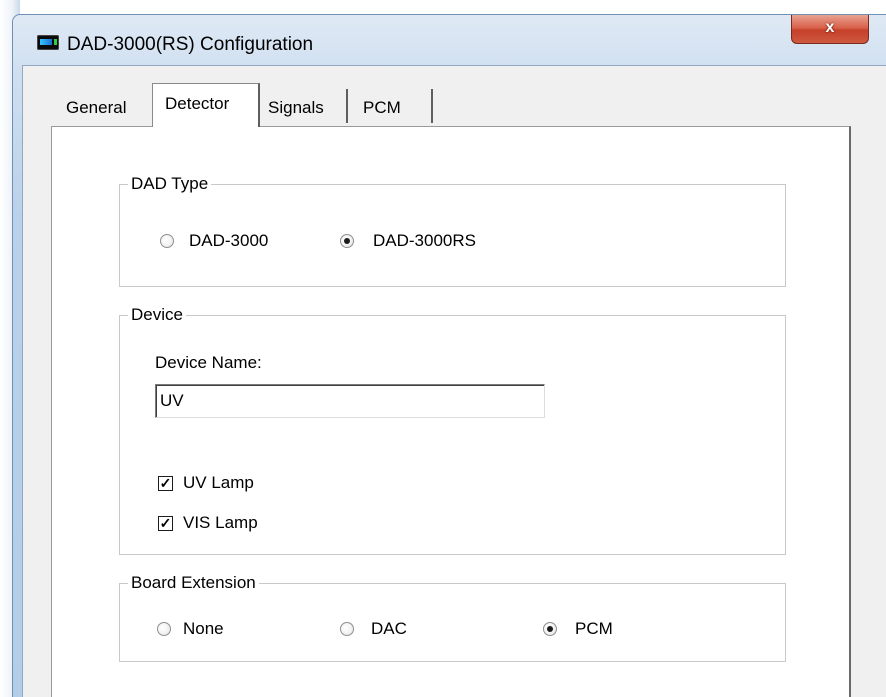  What do you see at coordinates (157, 315) in the screenshot?
I see `device-group-label: Device` at bounding box center [157, 315].